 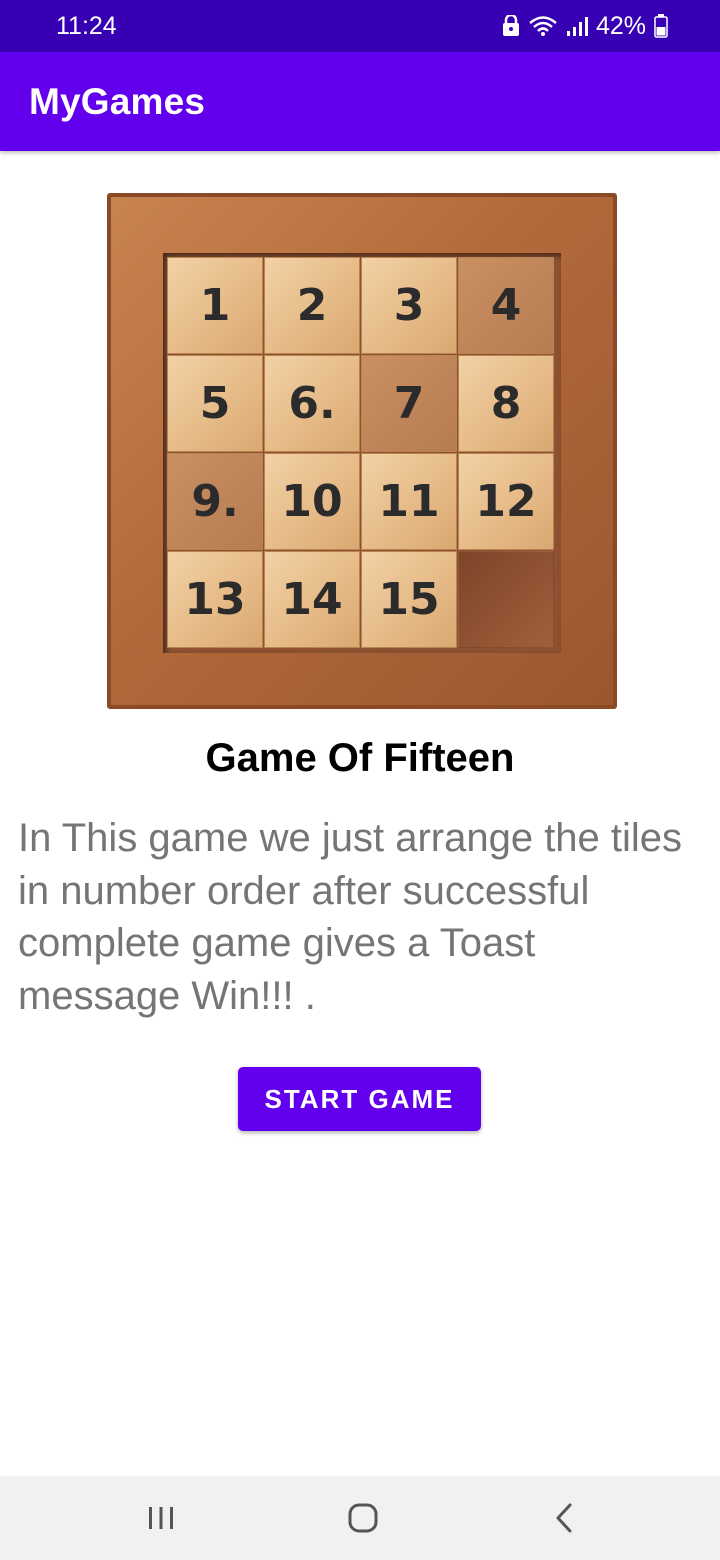 I want to click on puzzle-tile: 14, so click(x=312, y=599).